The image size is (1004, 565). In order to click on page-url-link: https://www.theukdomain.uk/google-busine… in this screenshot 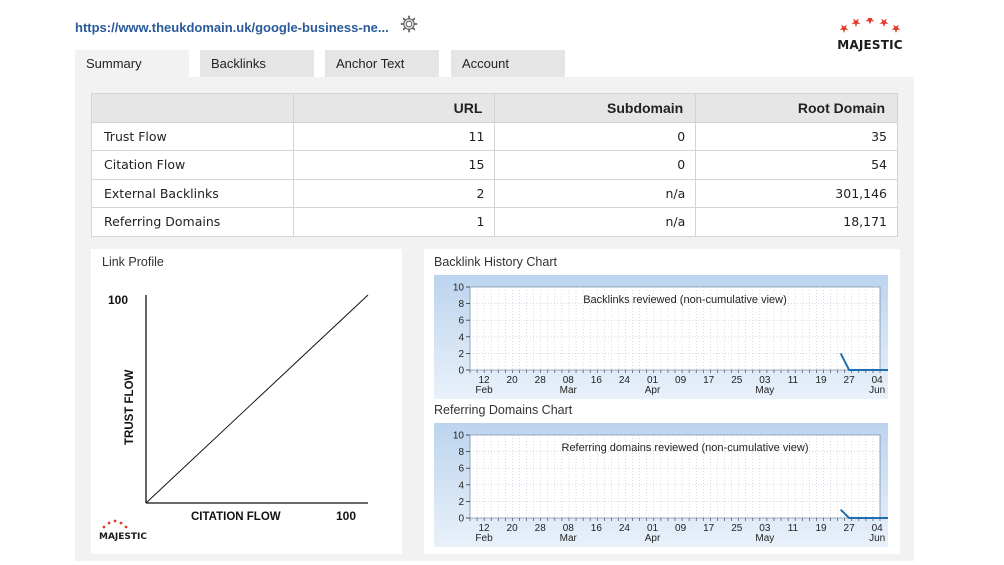, I will do `click(232, 27)`.